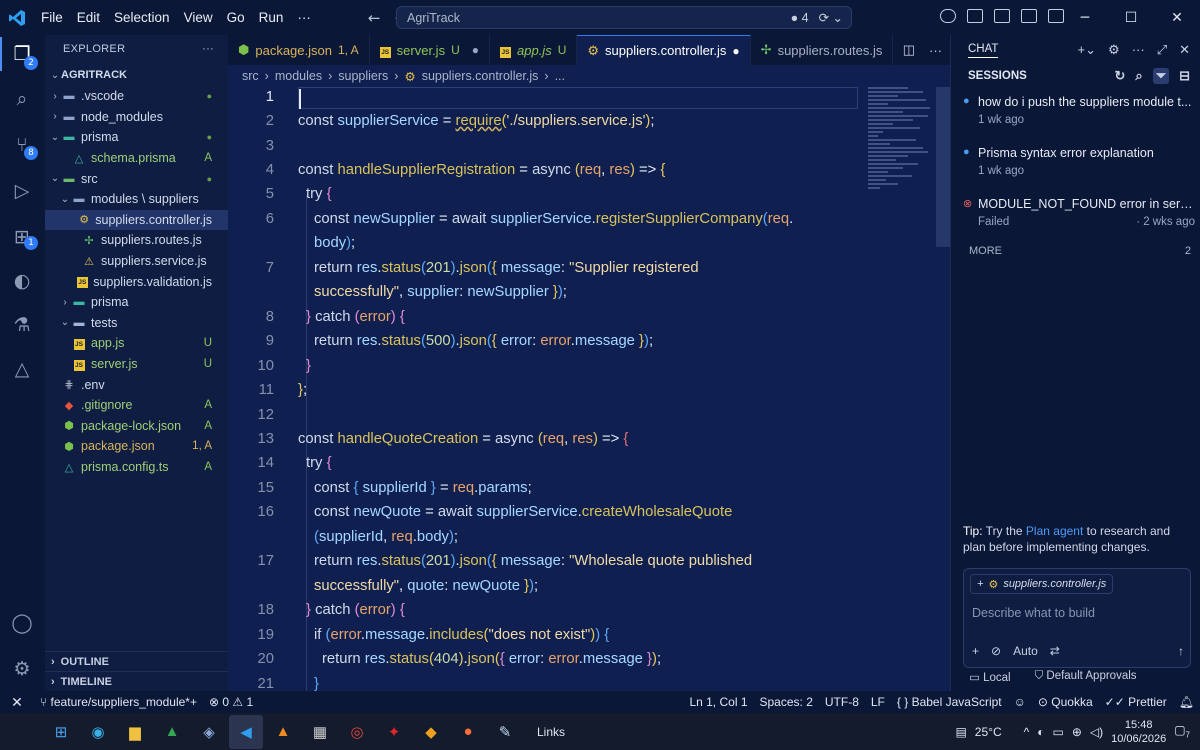  I want to click on tree-item: ⬢ package.json 1, A, so click(136, 446).